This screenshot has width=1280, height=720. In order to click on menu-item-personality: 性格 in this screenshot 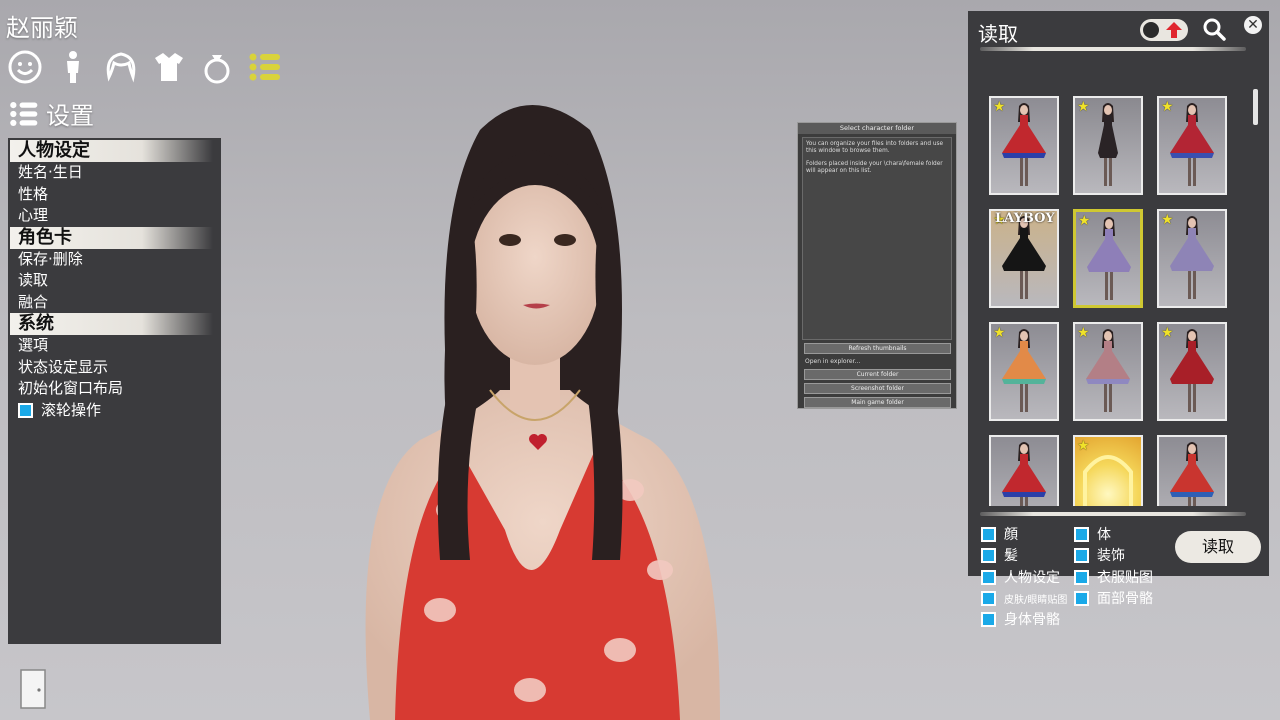, I will do `click(114, 195)`.